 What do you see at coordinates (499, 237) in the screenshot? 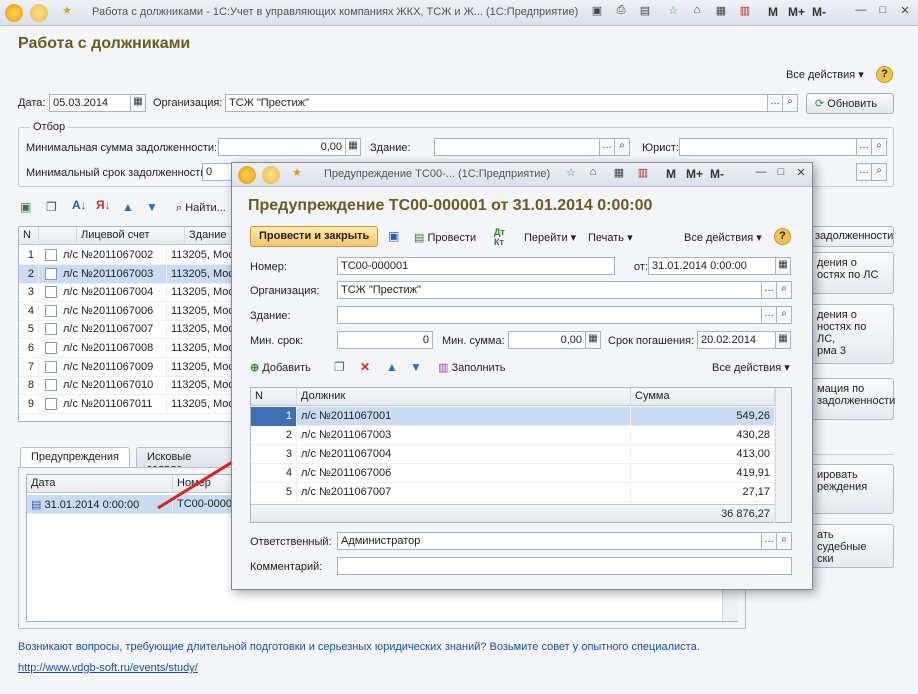
I see `dt-kt-icon: Дт Кт` at bounding box center [499, 237].